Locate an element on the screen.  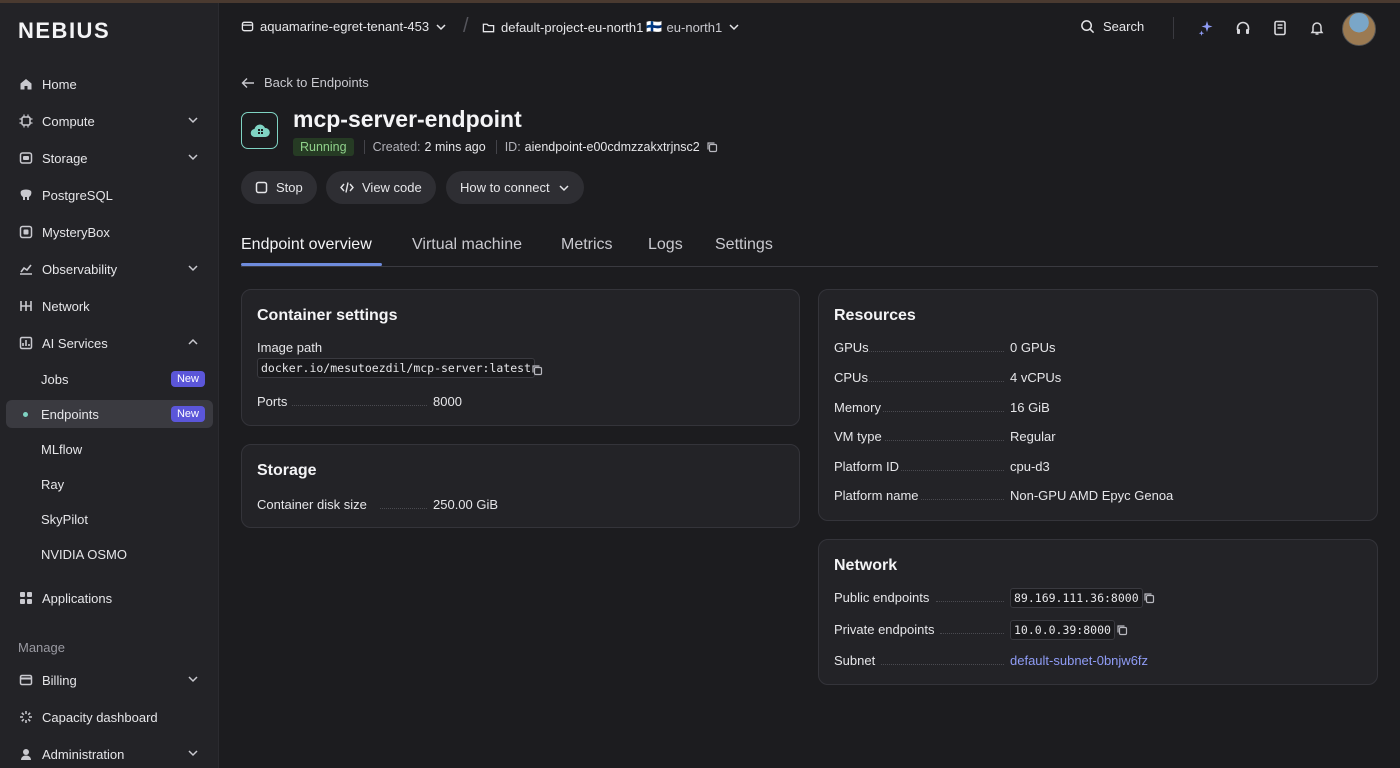
tenant-name: aquamarine-egret-tenant-453 is located at coordinates (345, 26).